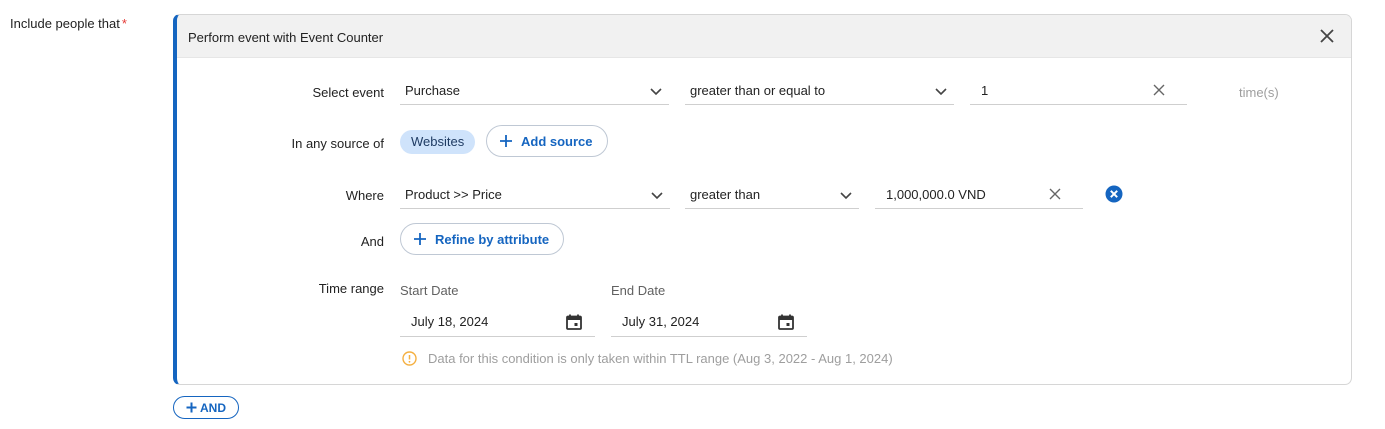  Describe the element at coordinates (124, 23) in the screenshot. I see `required-mark: *` at that location.